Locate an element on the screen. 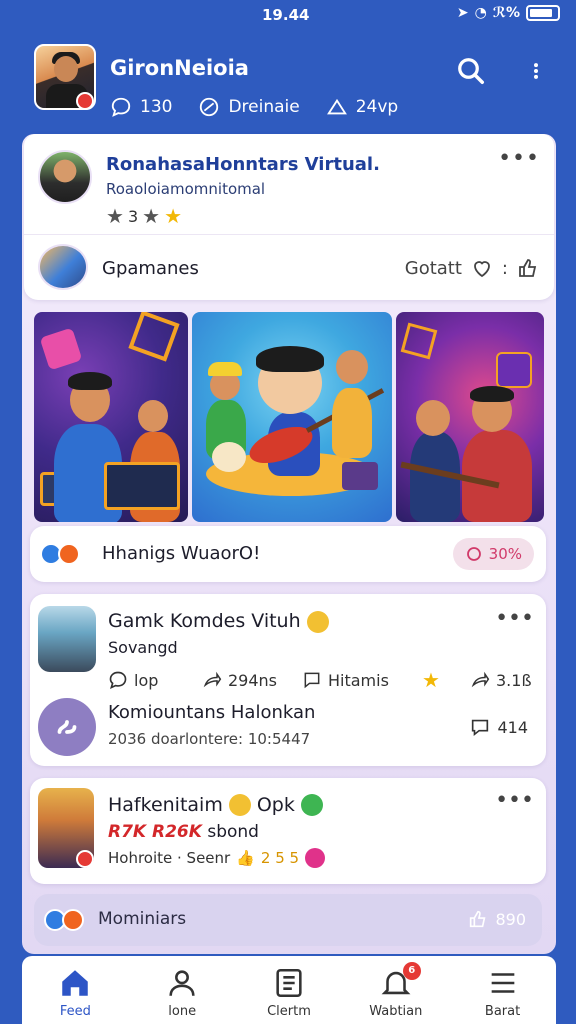 The height and width of the screenshot is (1024, 576). media-count: 890 is located at coordinates (496, 919).